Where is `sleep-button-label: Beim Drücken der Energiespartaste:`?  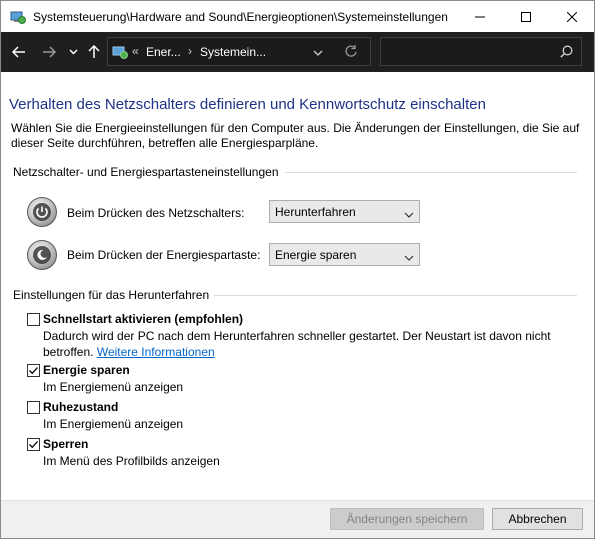 sleep-button-label: Beim Drücken der Energiespartaste: is located at coordinates (164, 255).